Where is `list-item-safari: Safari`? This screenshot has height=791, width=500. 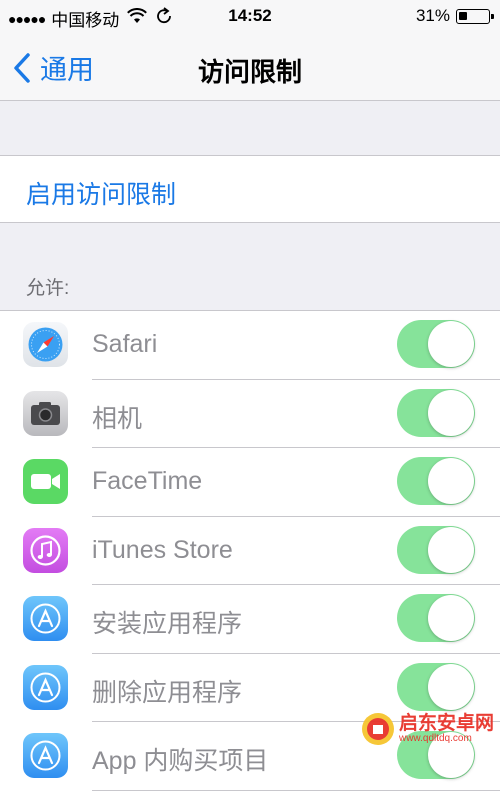
list-item-safari: Safari is located at coordinates (250, 345).